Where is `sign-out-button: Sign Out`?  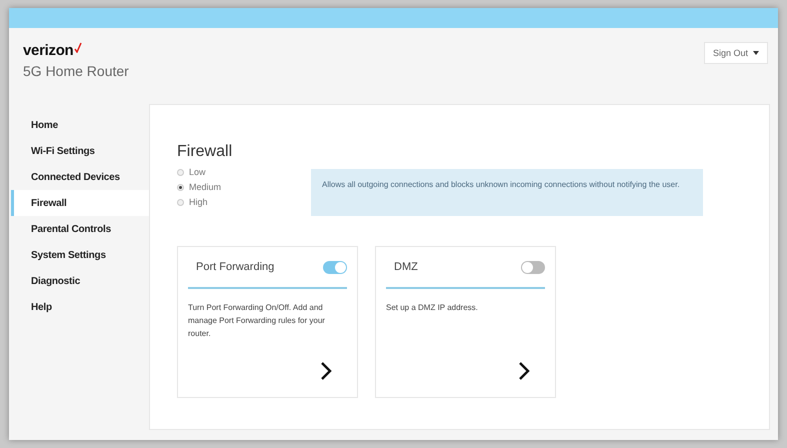 sign-out-button: Sign Out is located at coordinates (736, 53).